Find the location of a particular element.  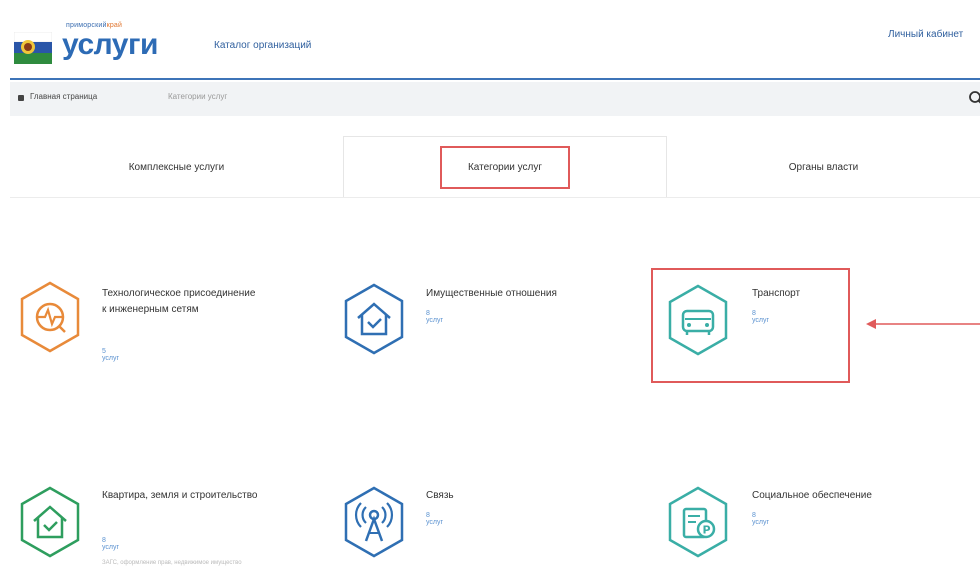

tab-label: Комплексные услуги is located at coordinates (176, 167).